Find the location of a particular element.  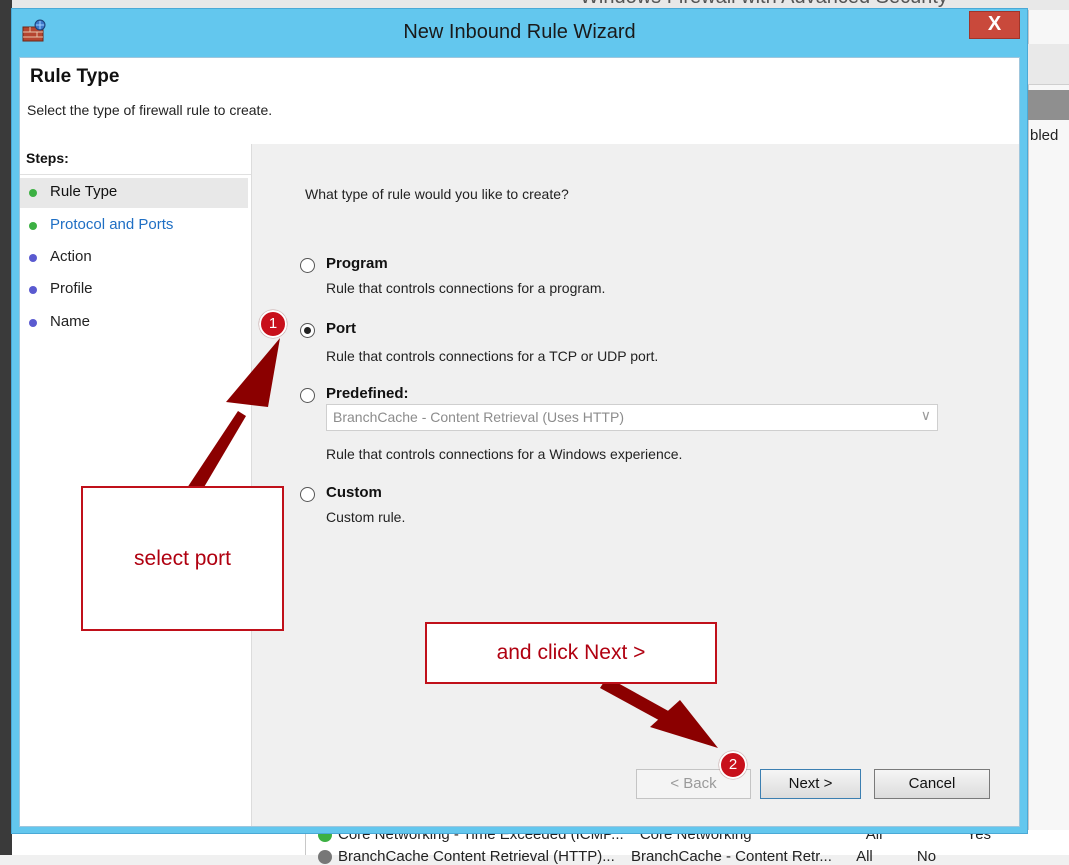

callout-click-next: and click Next > is located at coordinates (571, 653).